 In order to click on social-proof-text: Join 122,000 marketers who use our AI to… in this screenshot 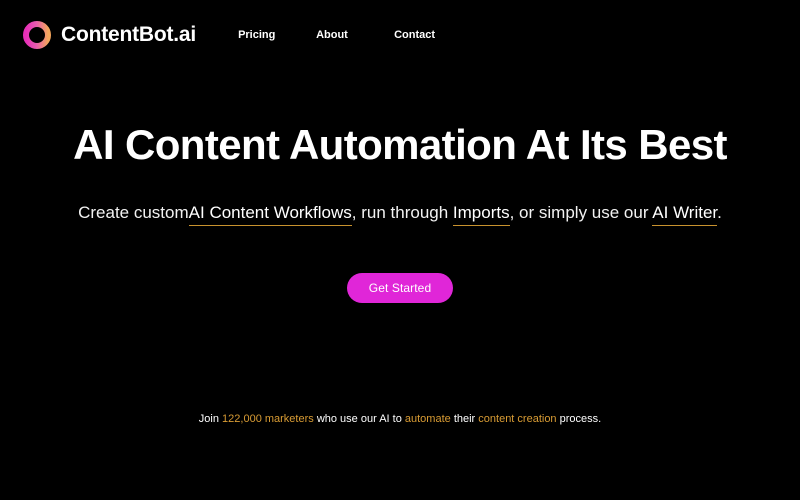, I will do `click(400, 419)`.